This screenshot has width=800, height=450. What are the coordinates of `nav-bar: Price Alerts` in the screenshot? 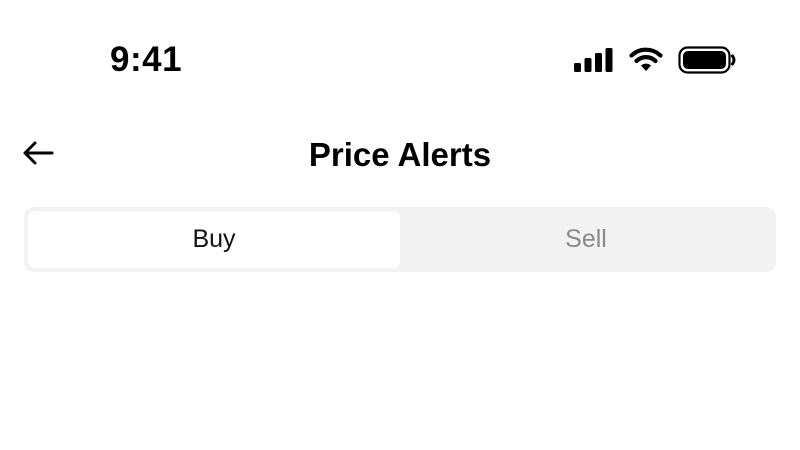 It's located at (400, 155).